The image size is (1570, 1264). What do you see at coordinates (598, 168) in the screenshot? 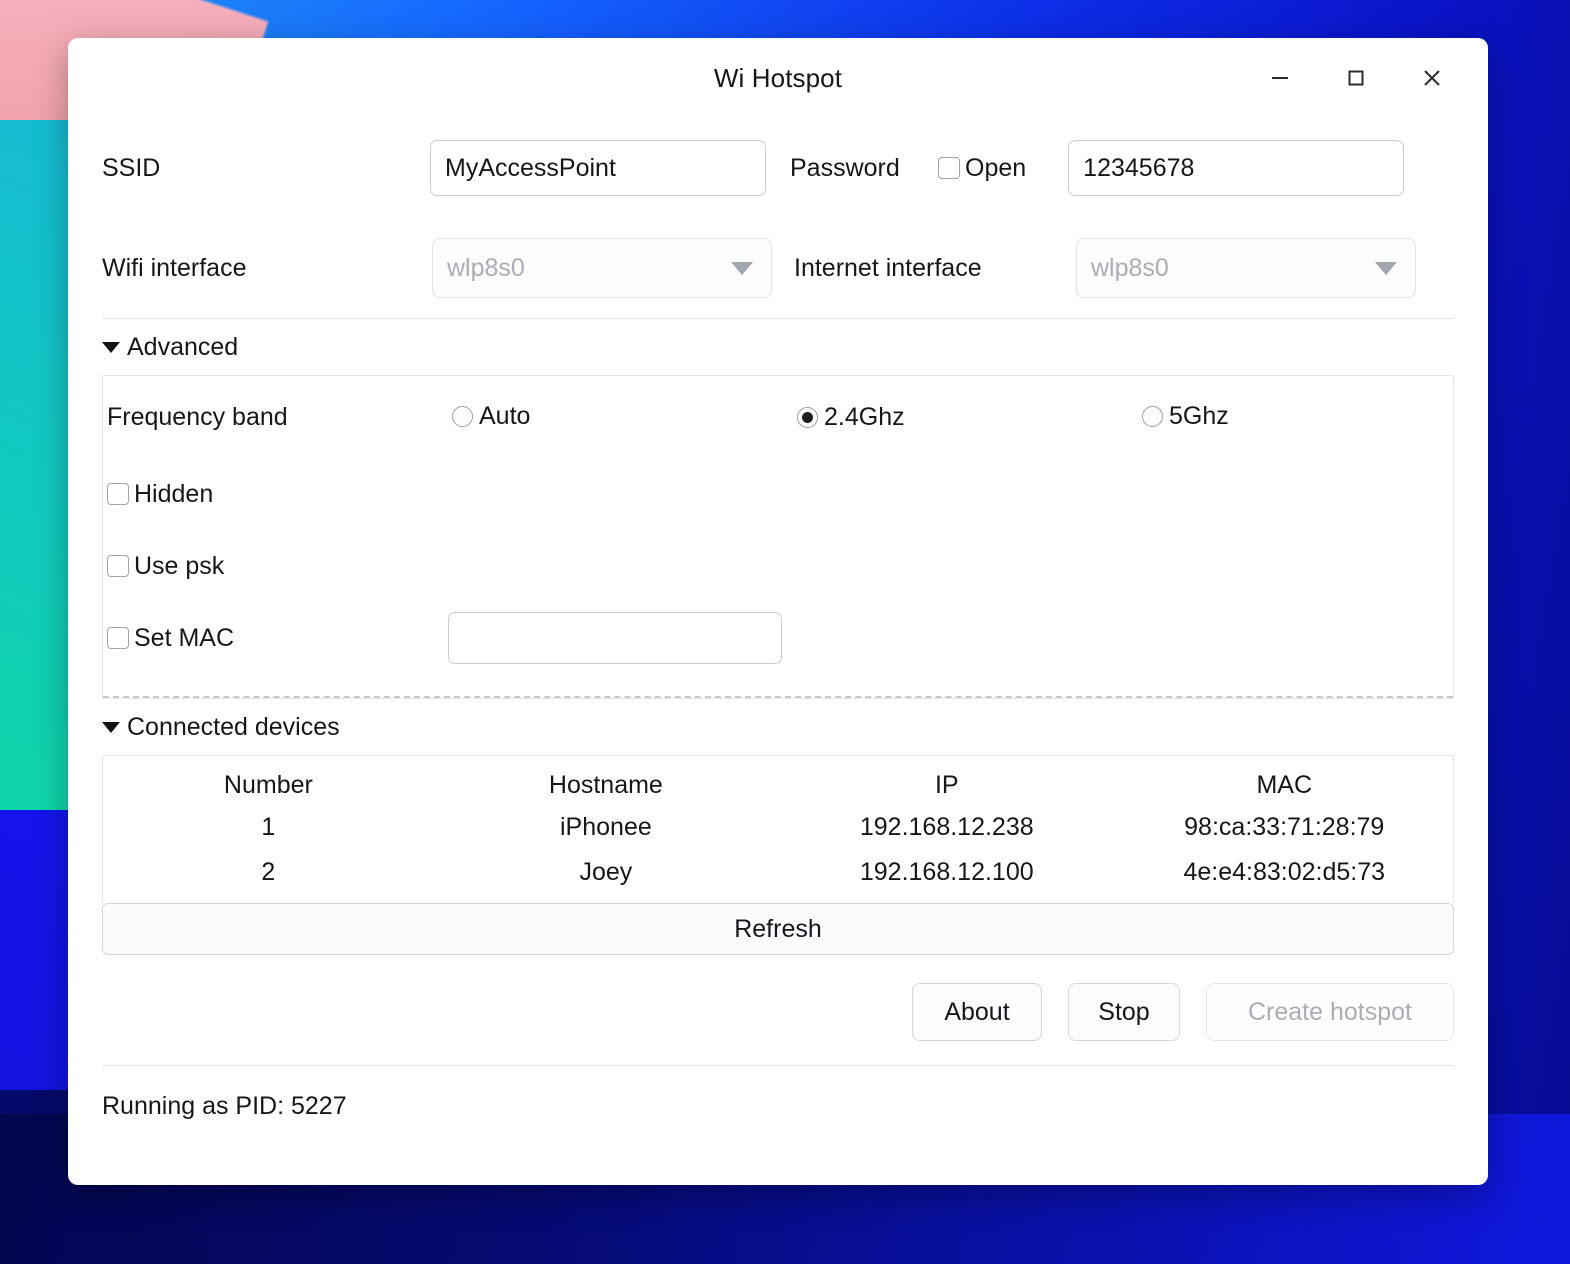
I see `ssid-input` at bounding box center [598, 168].